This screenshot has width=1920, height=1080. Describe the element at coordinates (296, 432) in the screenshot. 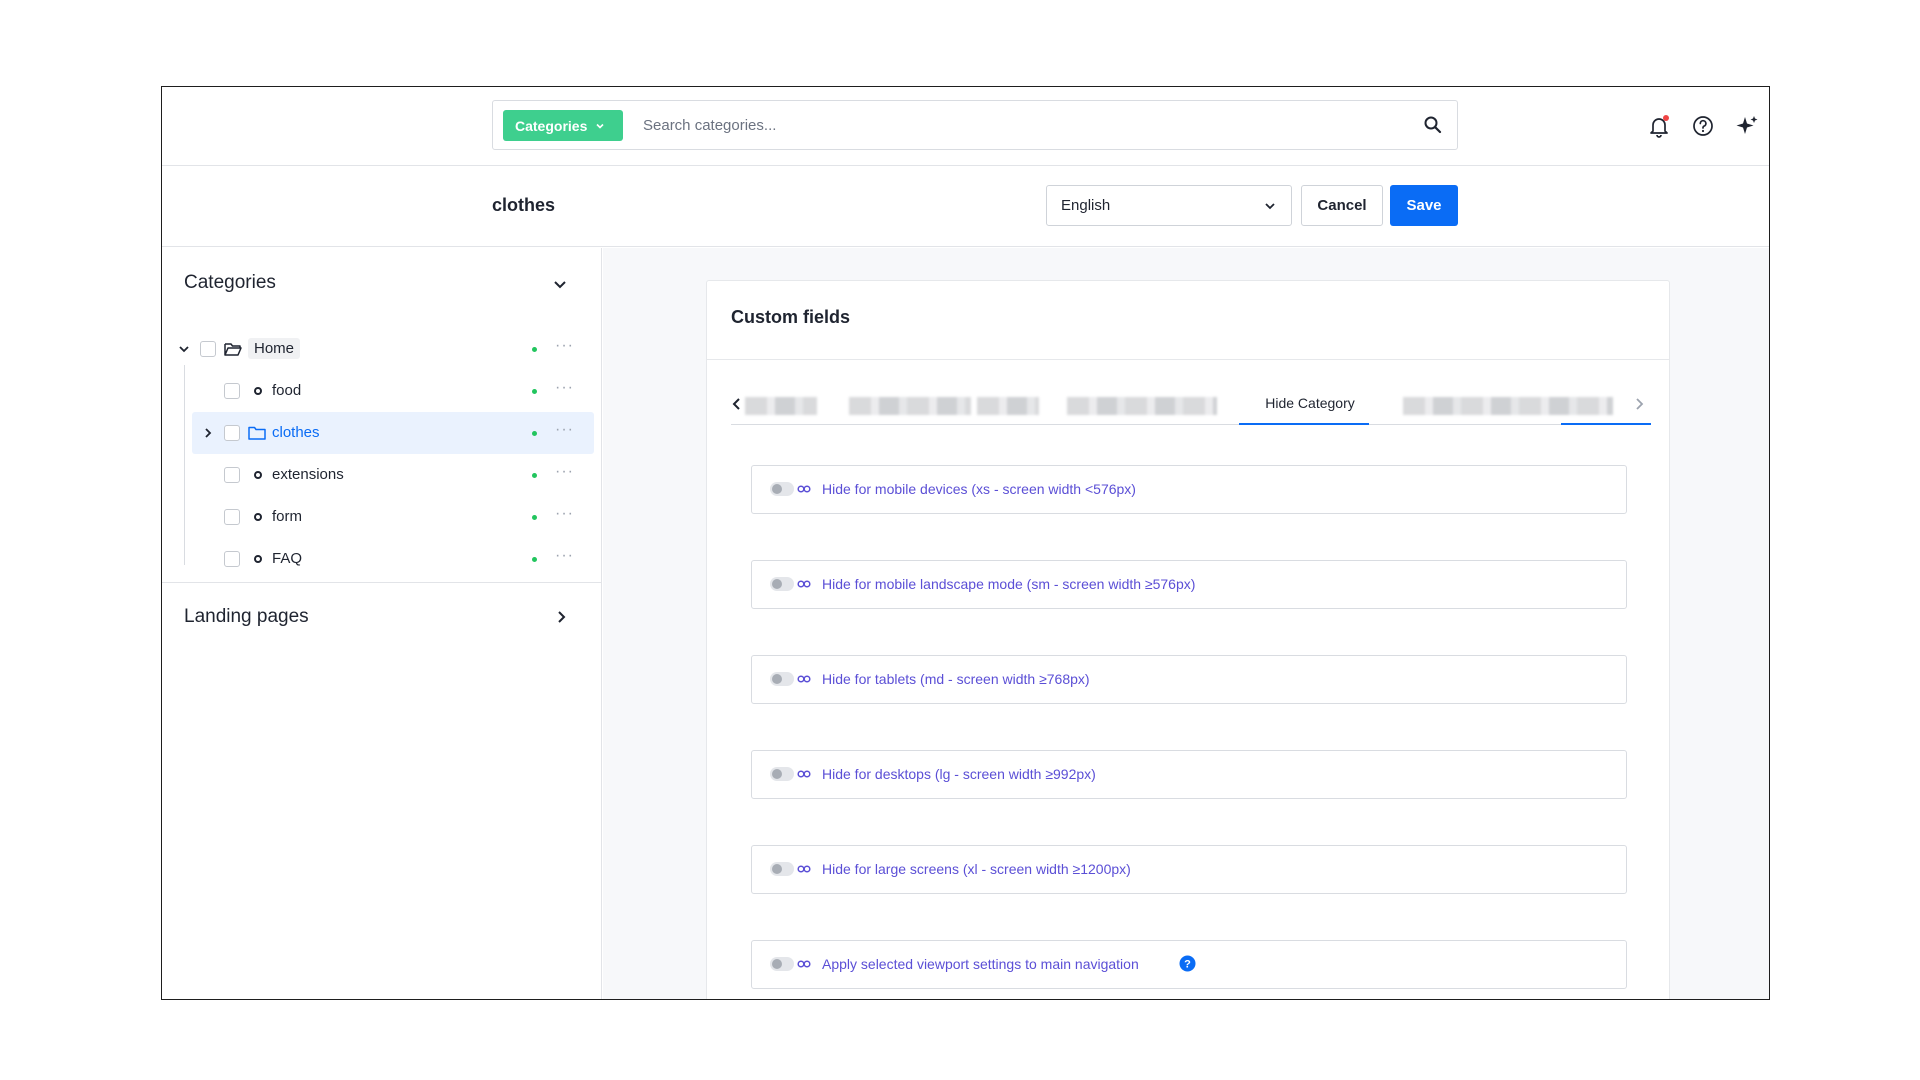

I see `tree-node-label: clothes` at that location.